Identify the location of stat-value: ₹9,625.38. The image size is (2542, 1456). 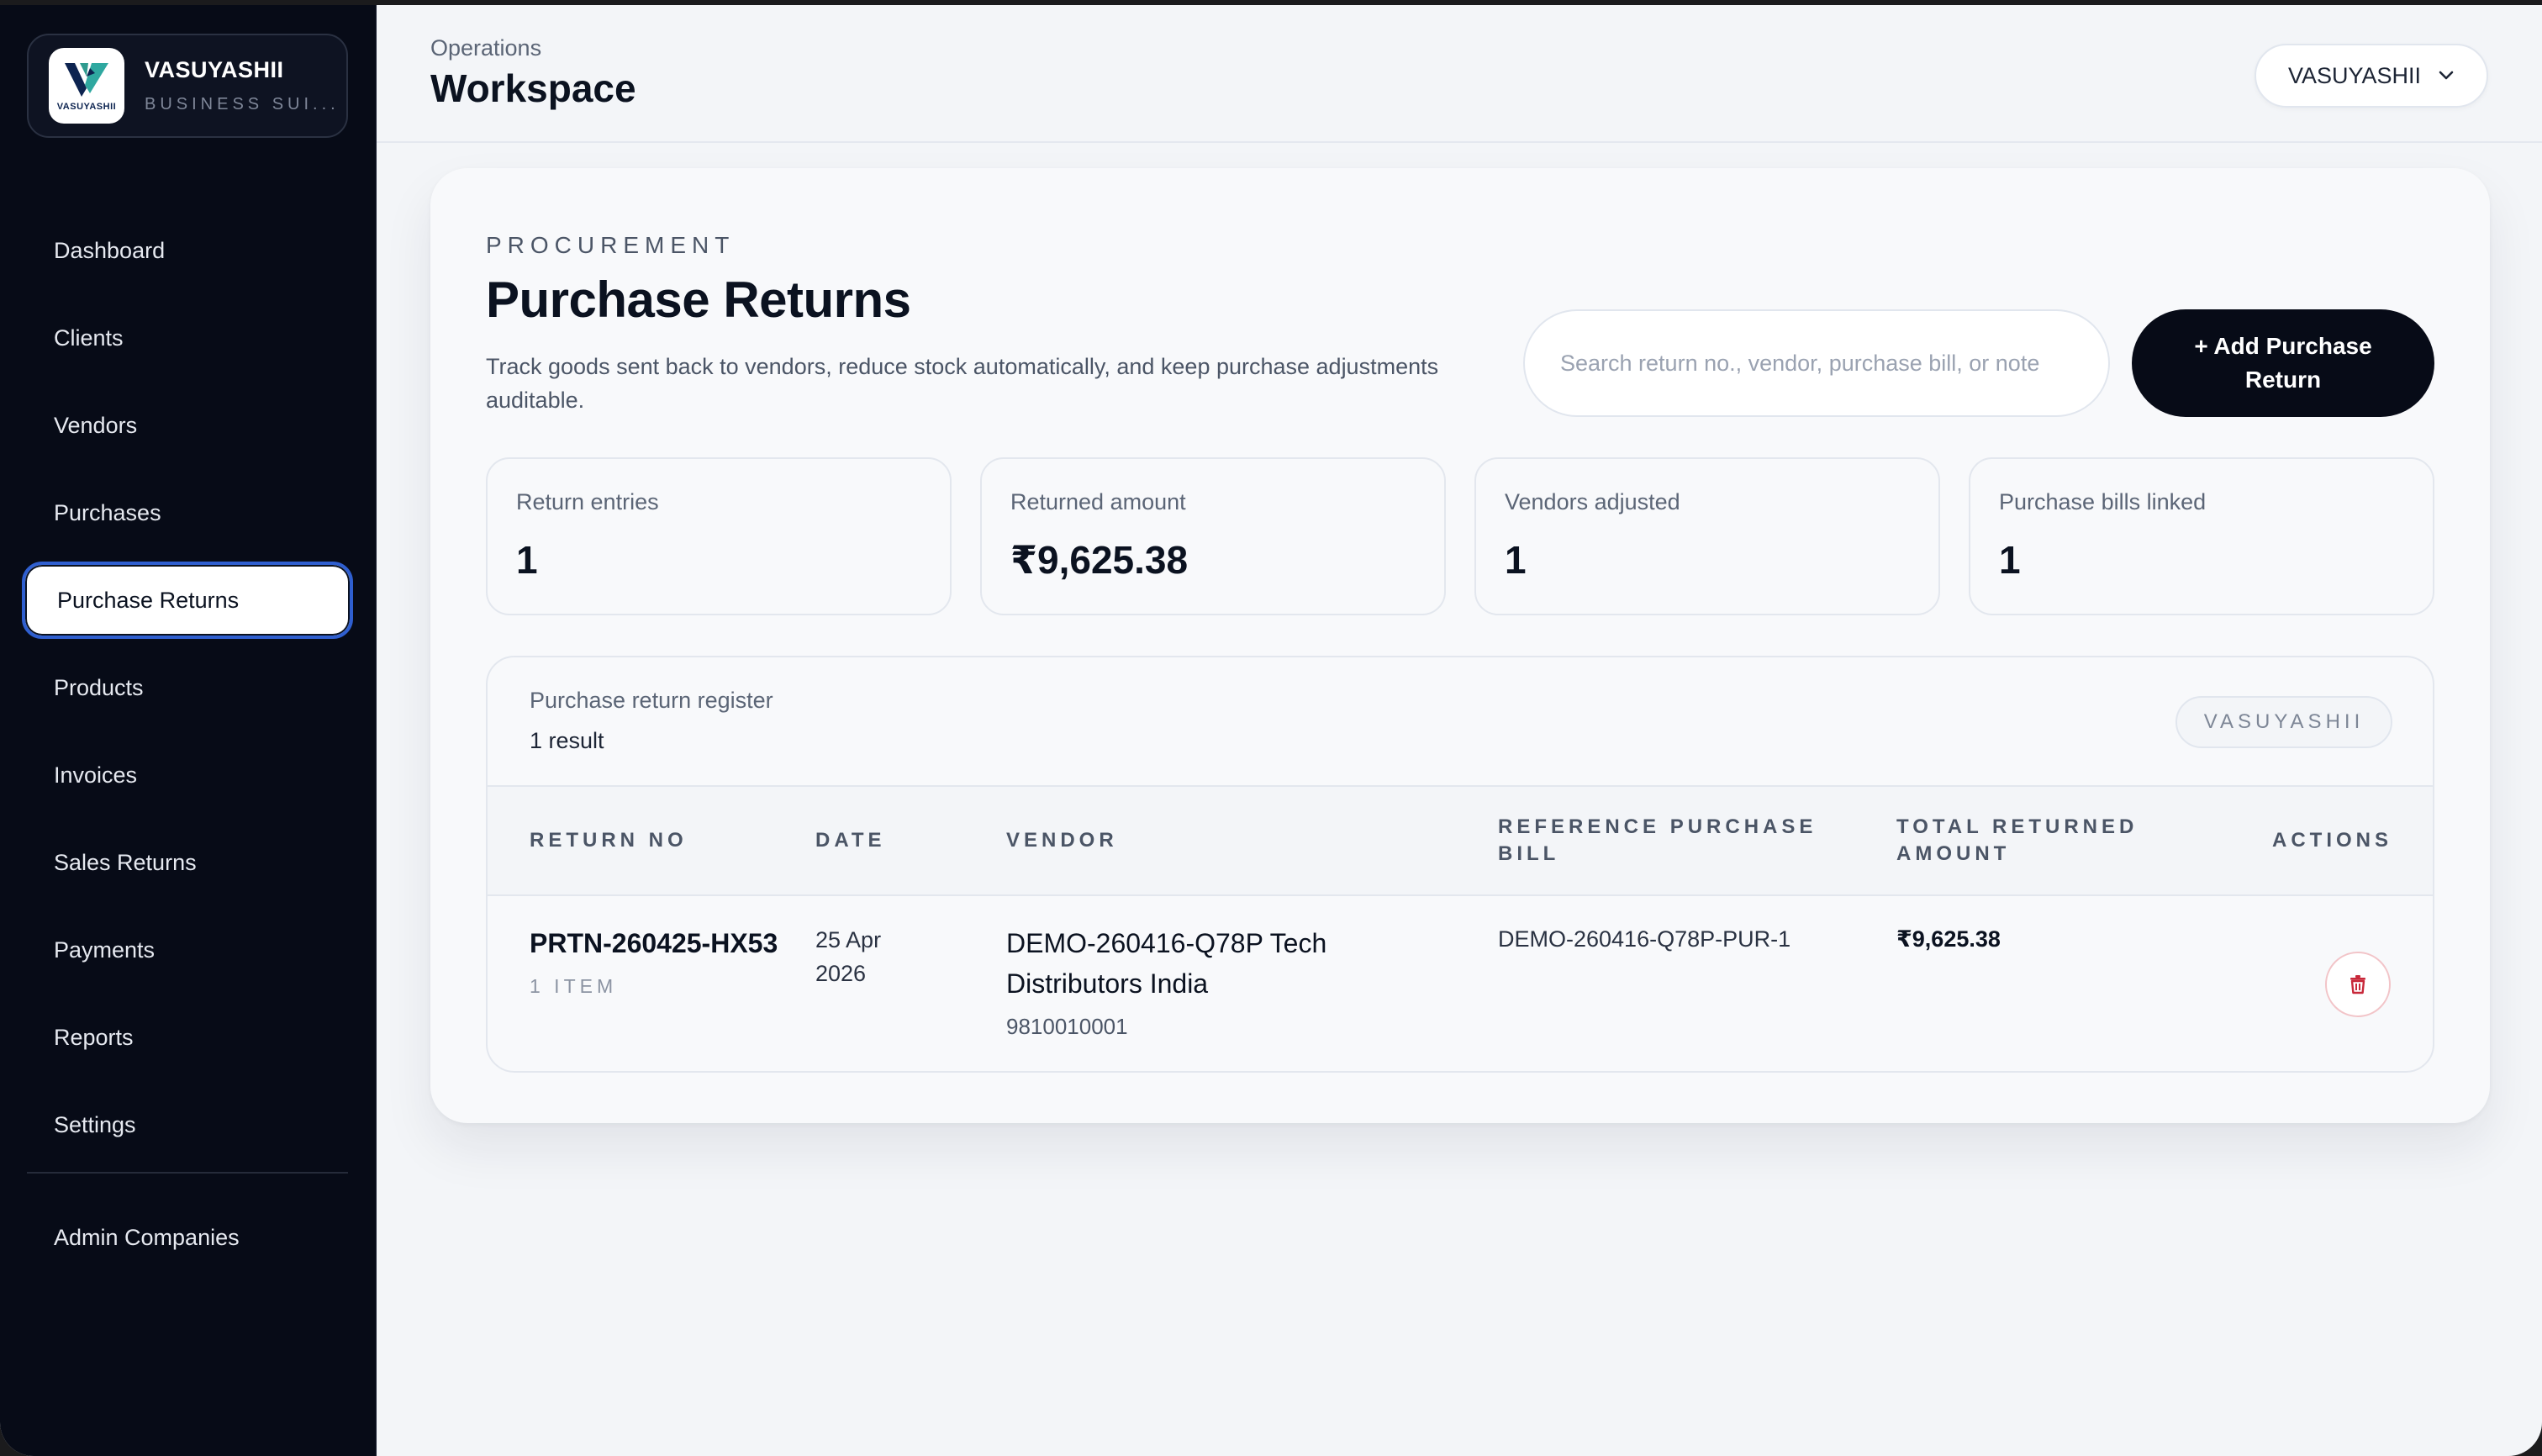
(1099, 560).